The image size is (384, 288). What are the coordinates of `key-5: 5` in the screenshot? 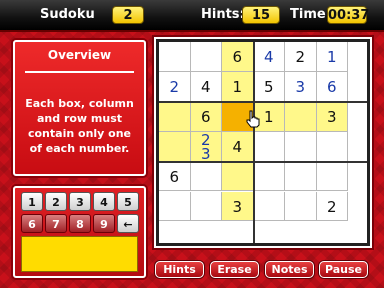 It's located at (128, 201).